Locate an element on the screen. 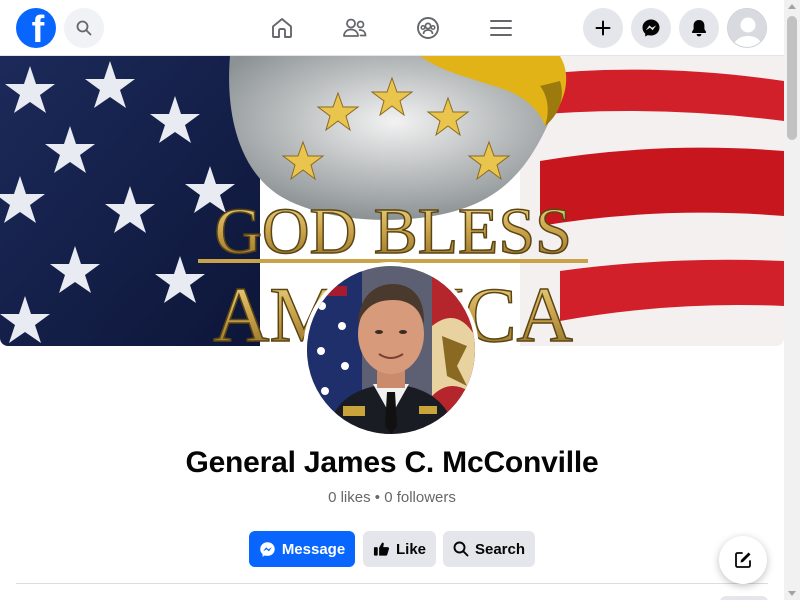  nav-tab-menu is located at coordinates (501, 28).